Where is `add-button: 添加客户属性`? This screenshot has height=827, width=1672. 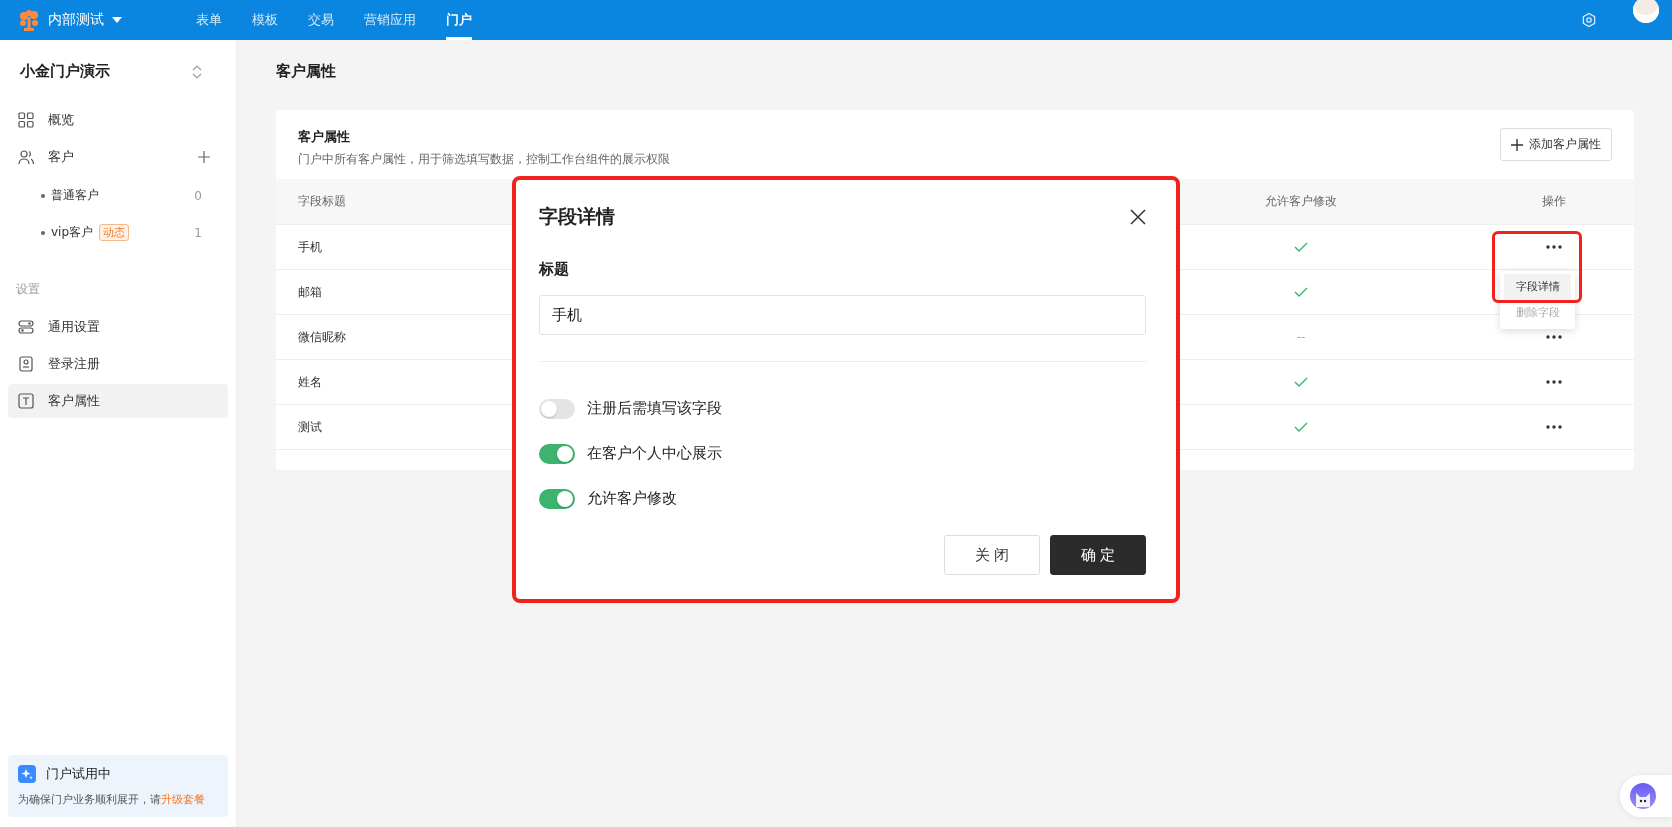 add-button: 添加客户属性 is located at coordinates (1556, 144).